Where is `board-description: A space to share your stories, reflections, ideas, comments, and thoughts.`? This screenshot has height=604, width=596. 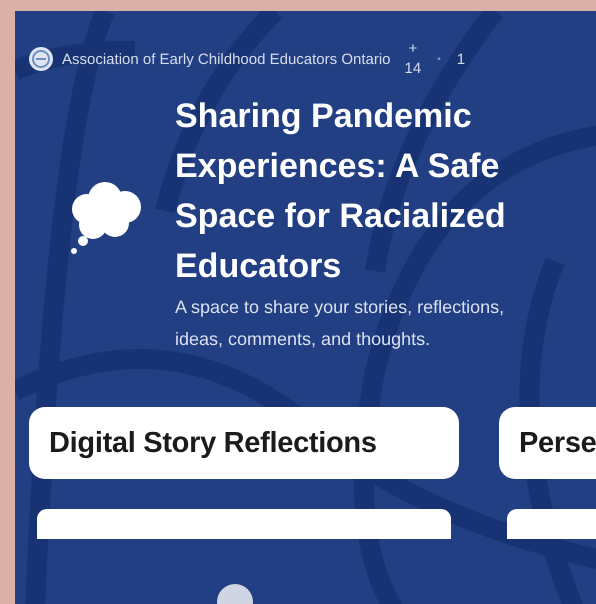
board-description: A space to share your stories, reflections, ideas, comments, and thoughts. is located at coordinates (340, 323).